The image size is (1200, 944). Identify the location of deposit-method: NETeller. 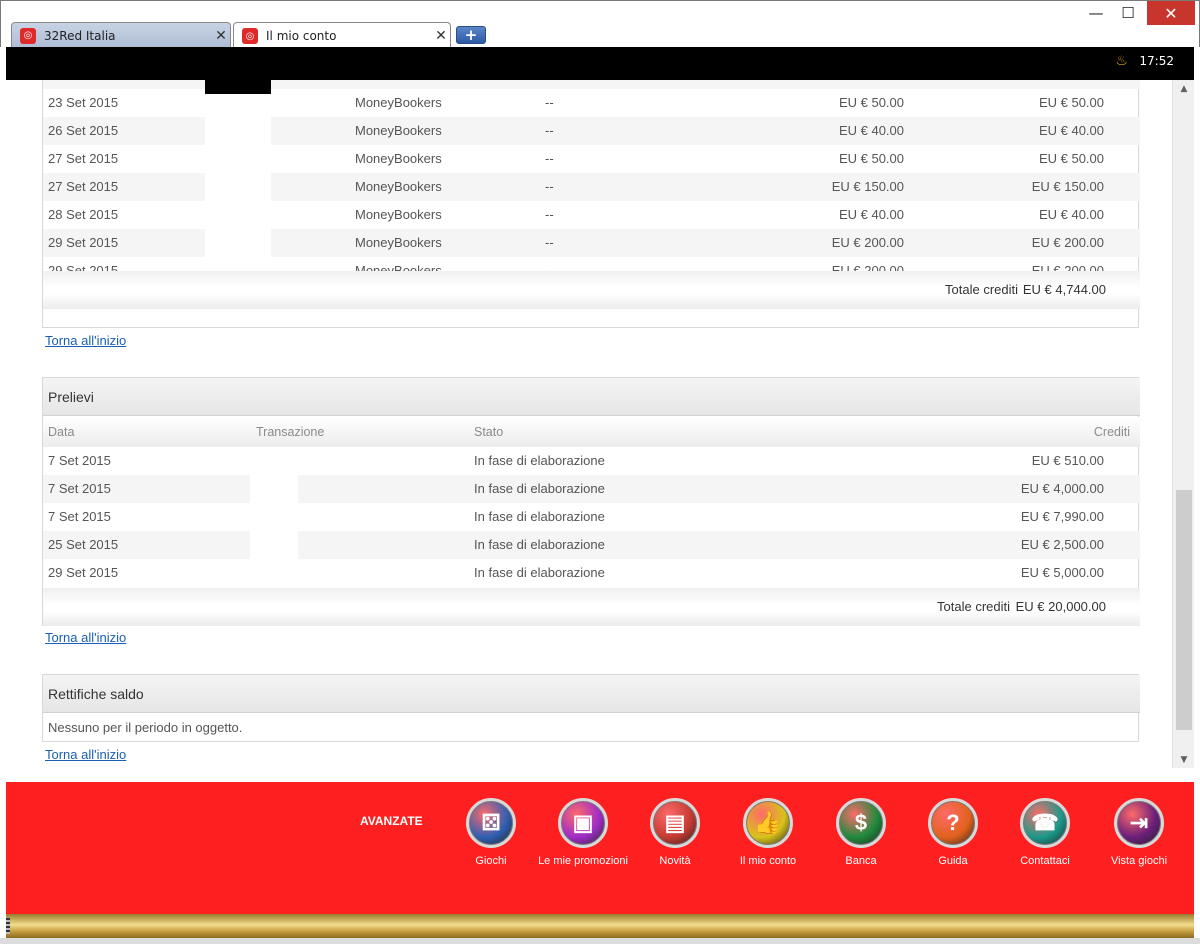
(379, 84).